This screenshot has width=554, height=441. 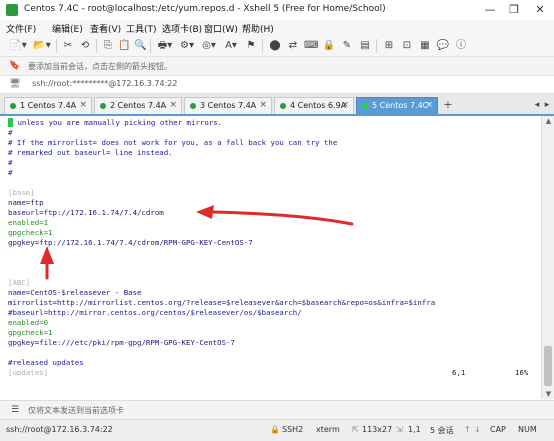 I want to click on menu-tabs: 选项卡(B), so click(x=182, y=28).